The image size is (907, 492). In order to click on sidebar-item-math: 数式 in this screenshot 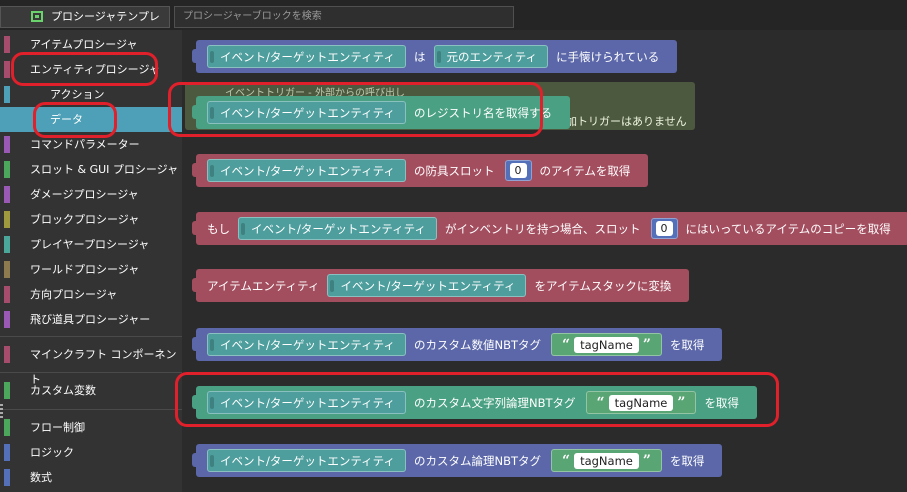, I will do `click(91, 477)`.